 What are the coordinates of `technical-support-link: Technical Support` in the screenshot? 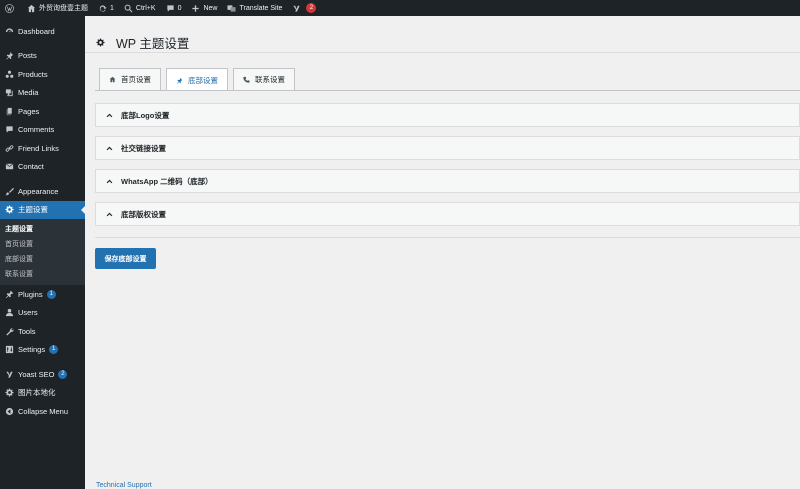 It's located at (124, 485).